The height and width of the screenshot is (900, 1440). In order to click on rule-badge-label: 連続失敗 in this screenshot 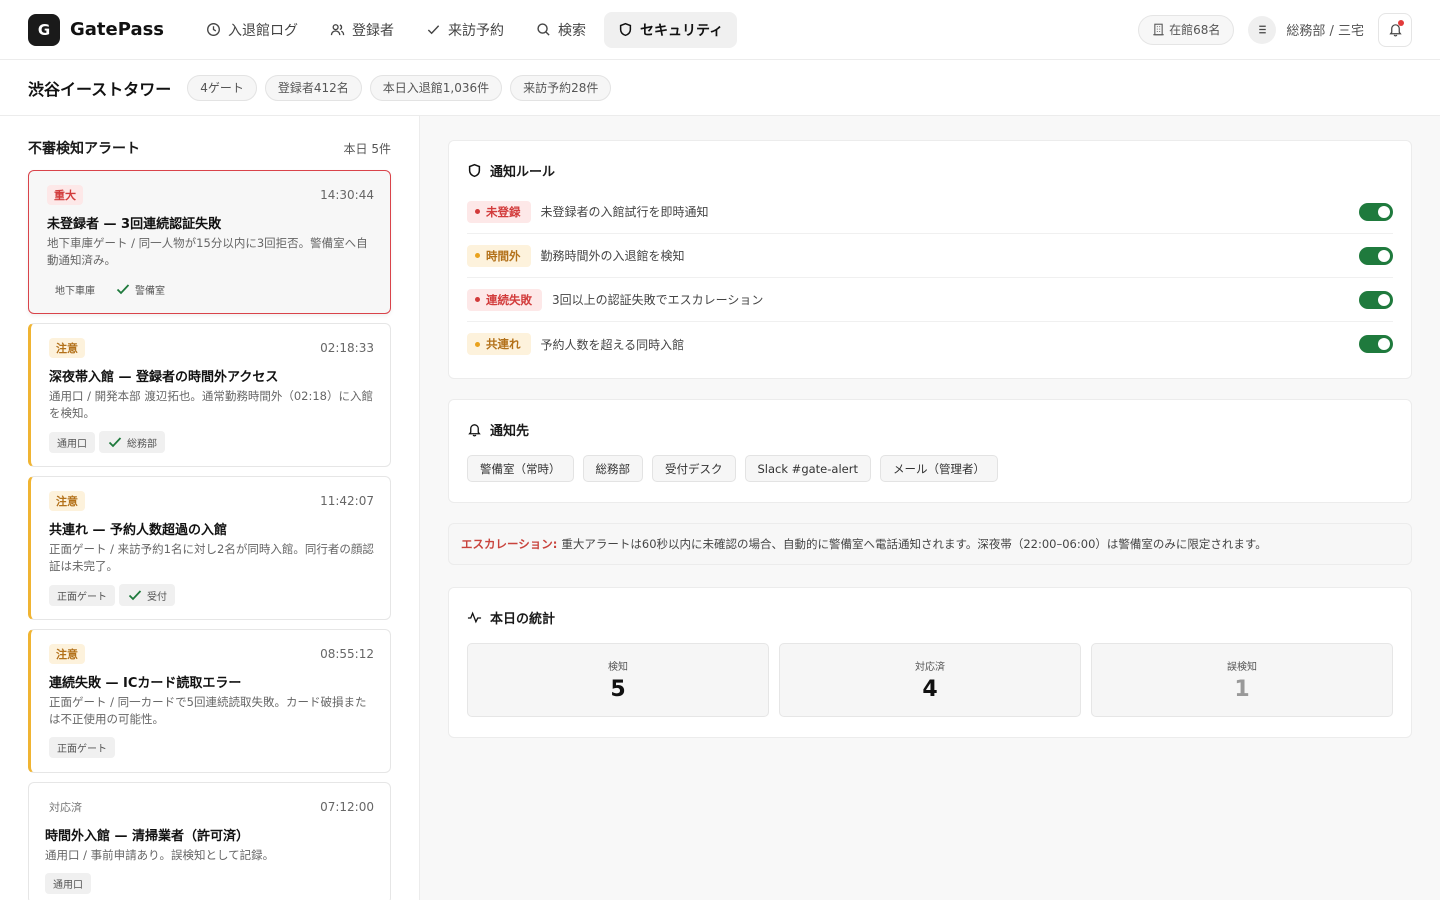, I will do `click(509, 299)`.